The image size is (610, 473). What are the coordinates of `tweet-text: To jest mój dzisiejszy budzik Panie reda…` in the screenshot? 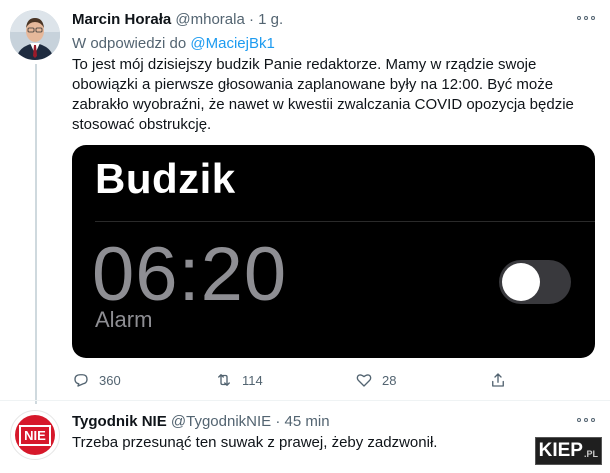 It's located at (323, 94).